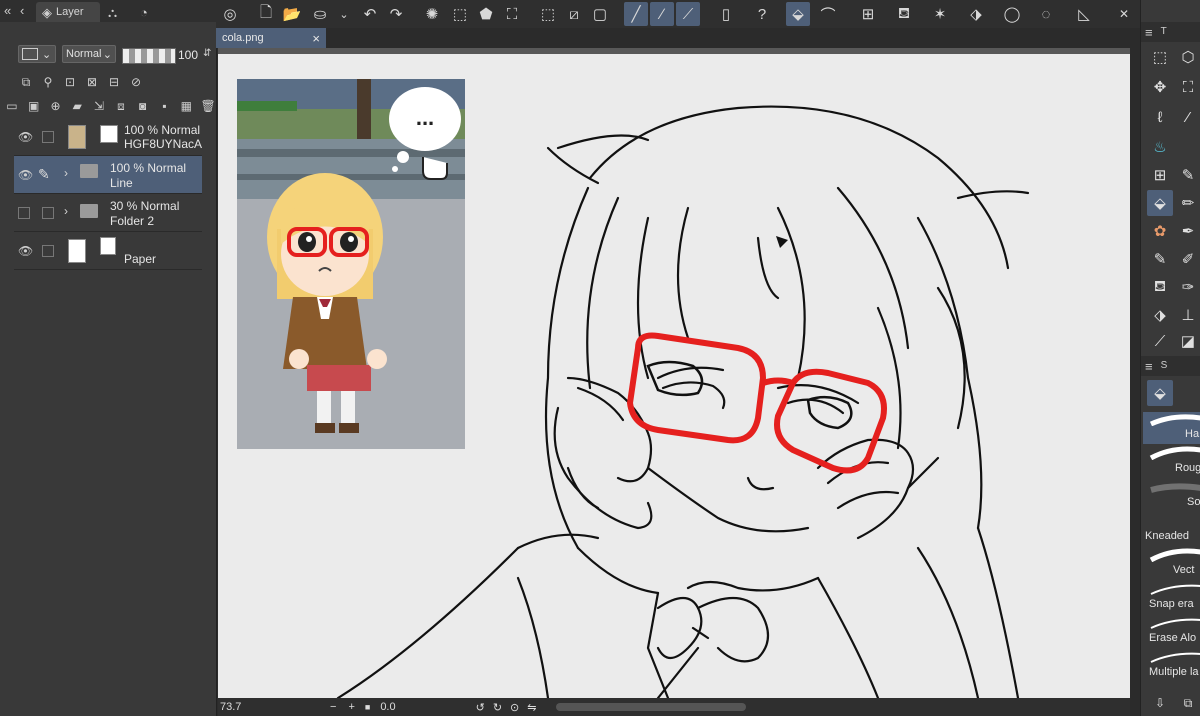 The height and width of the screenshot is (716, 1200). I want to click on pencil-tool-icon: ✏, so click(1187, 203).